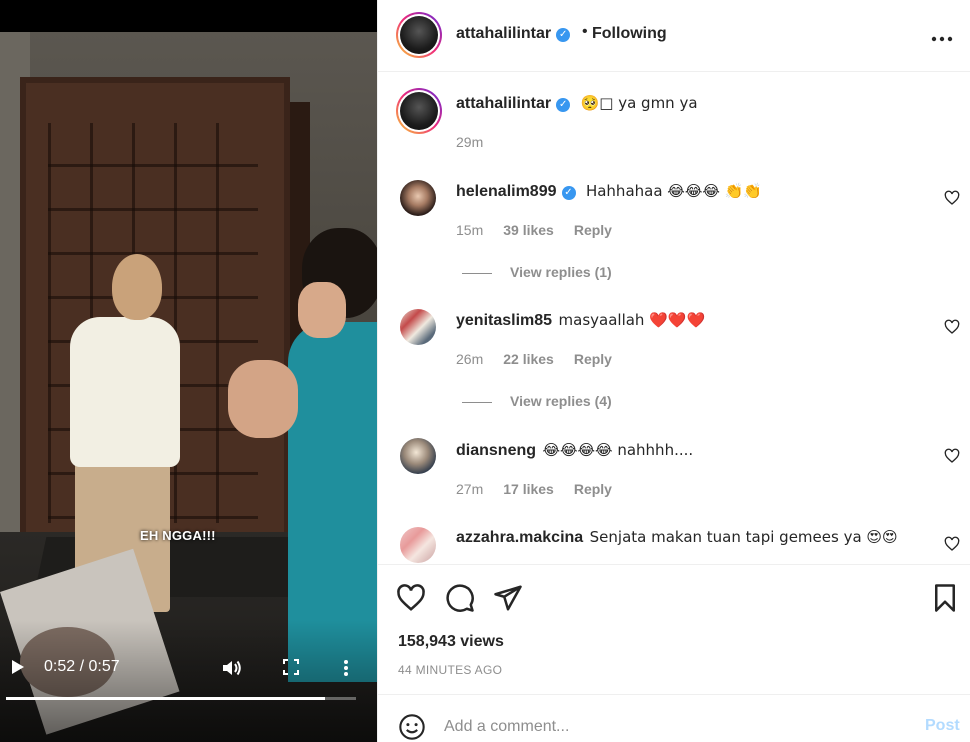 This screenshot has width=970, height=742. What do you see at coordinates (942, 35) in the screenshot?
I see `more-options-button` at bounding box center [942, 35].